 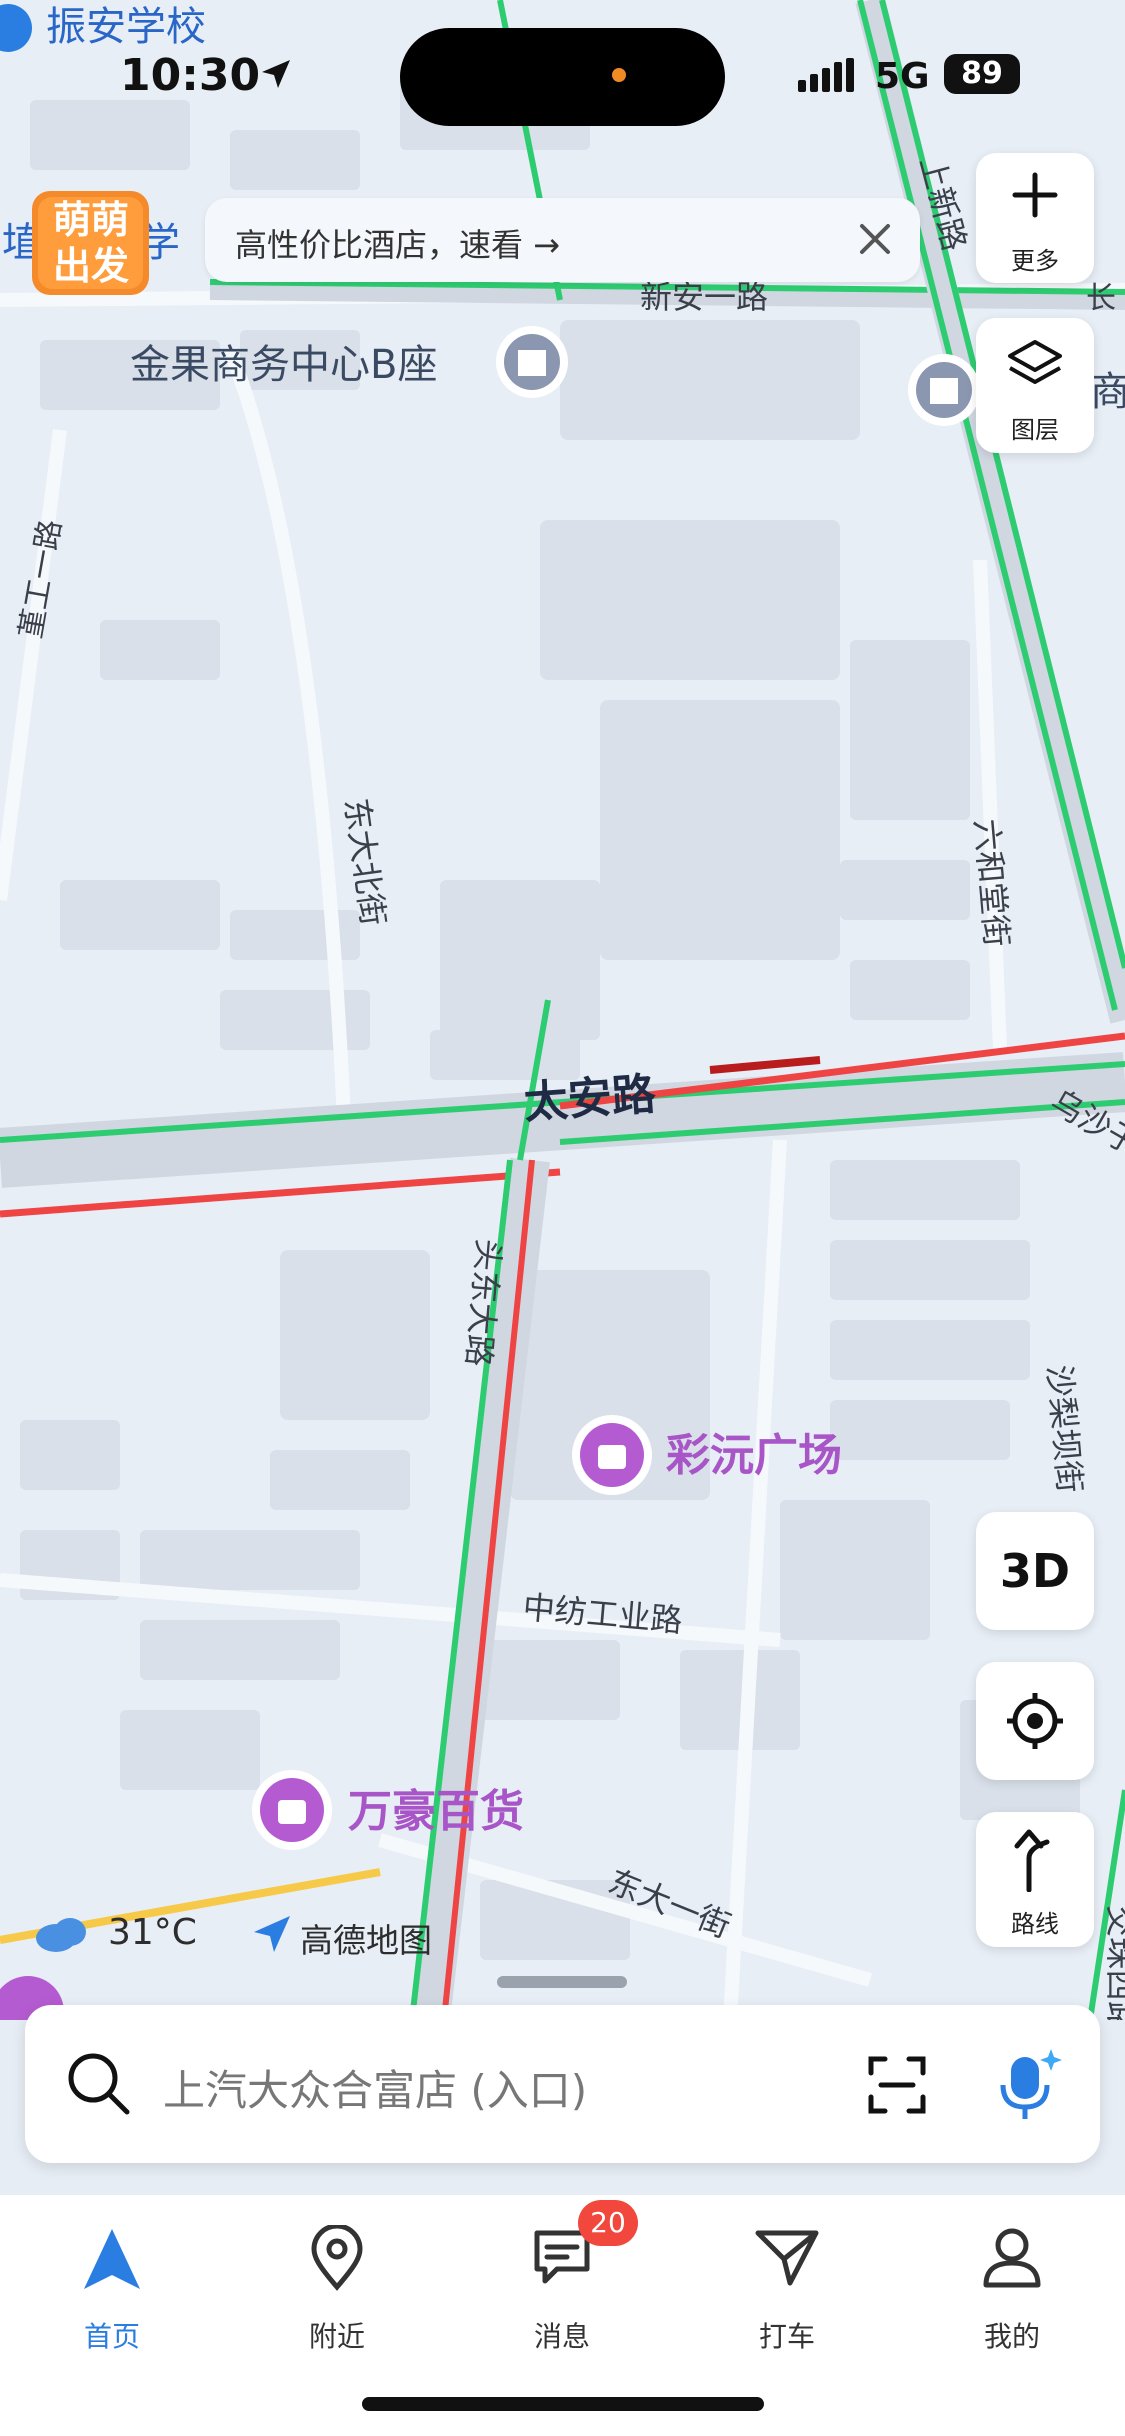 I want to click on home-indicator, so click(x=563, y=2404).